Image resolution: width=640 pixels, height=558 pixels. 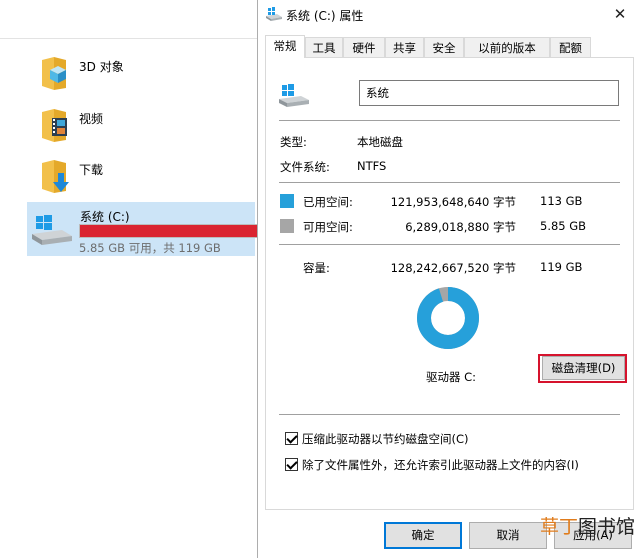 What do you see at coordinates (372, 166) in the screenshot?
I see `filesystem-value: NTFS` at bounding box center [372, 166].